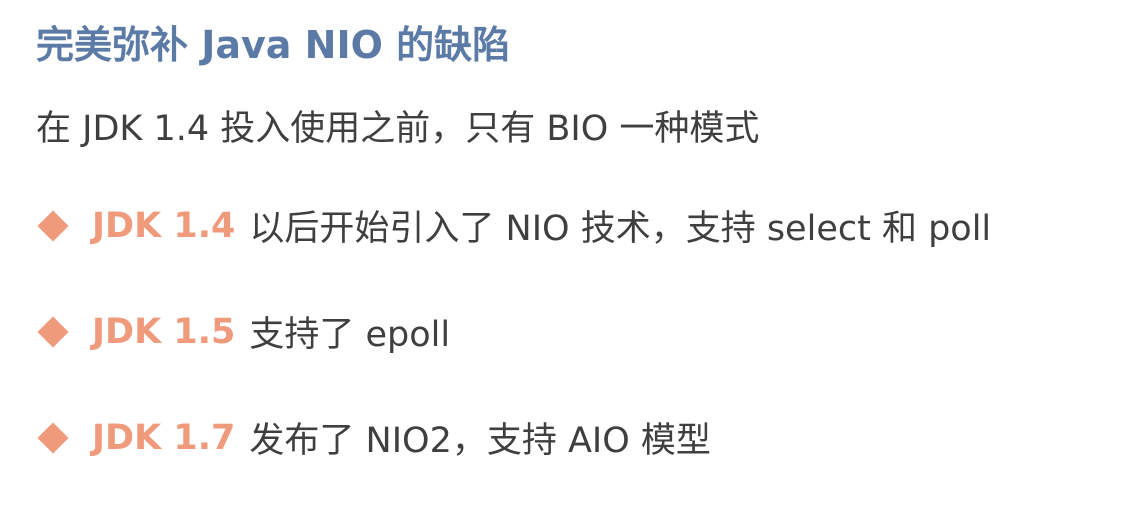 This screenshot has width=1136, height=511. I want to click on bullet-text: 以后开始引入了 NIO 技术，支持 select 和 poll, so click(620, 229).